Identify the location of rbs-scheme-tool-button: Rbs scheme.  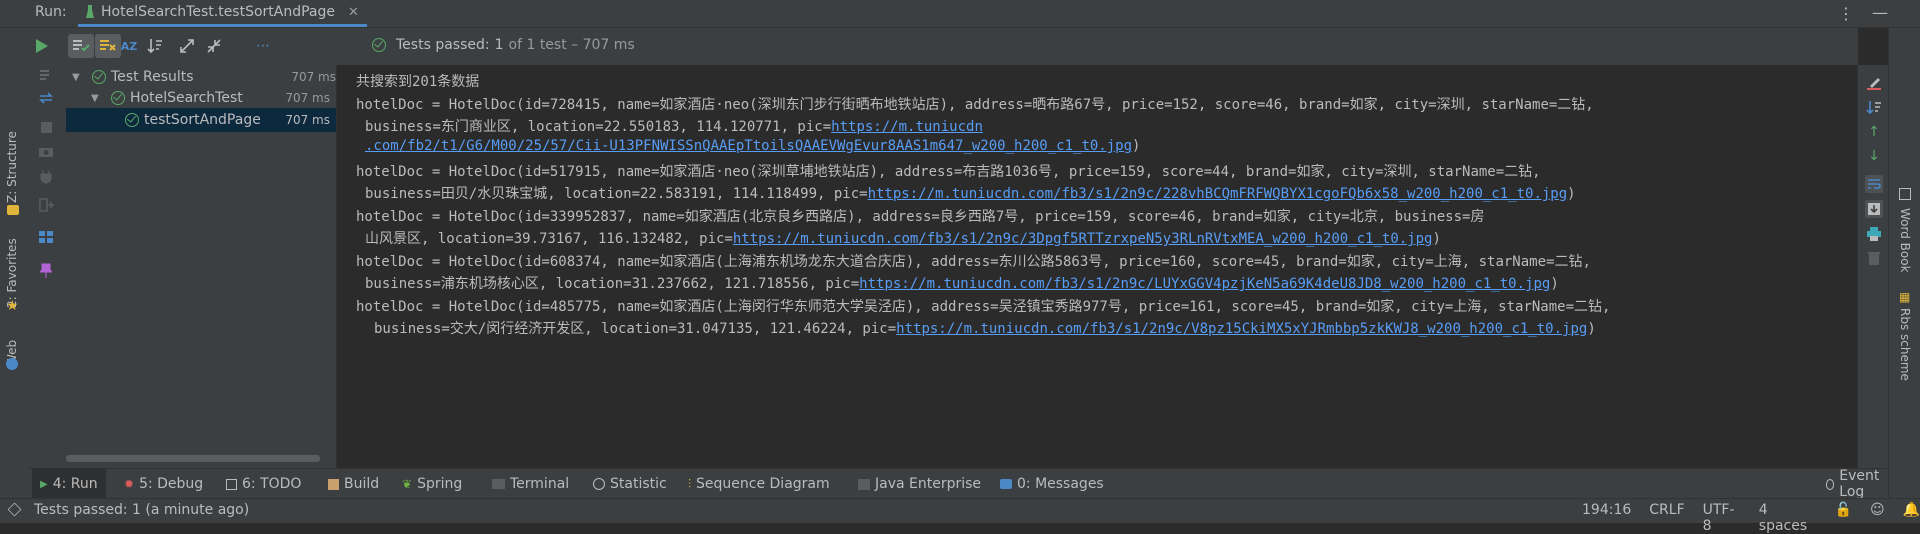
(1905, 344).